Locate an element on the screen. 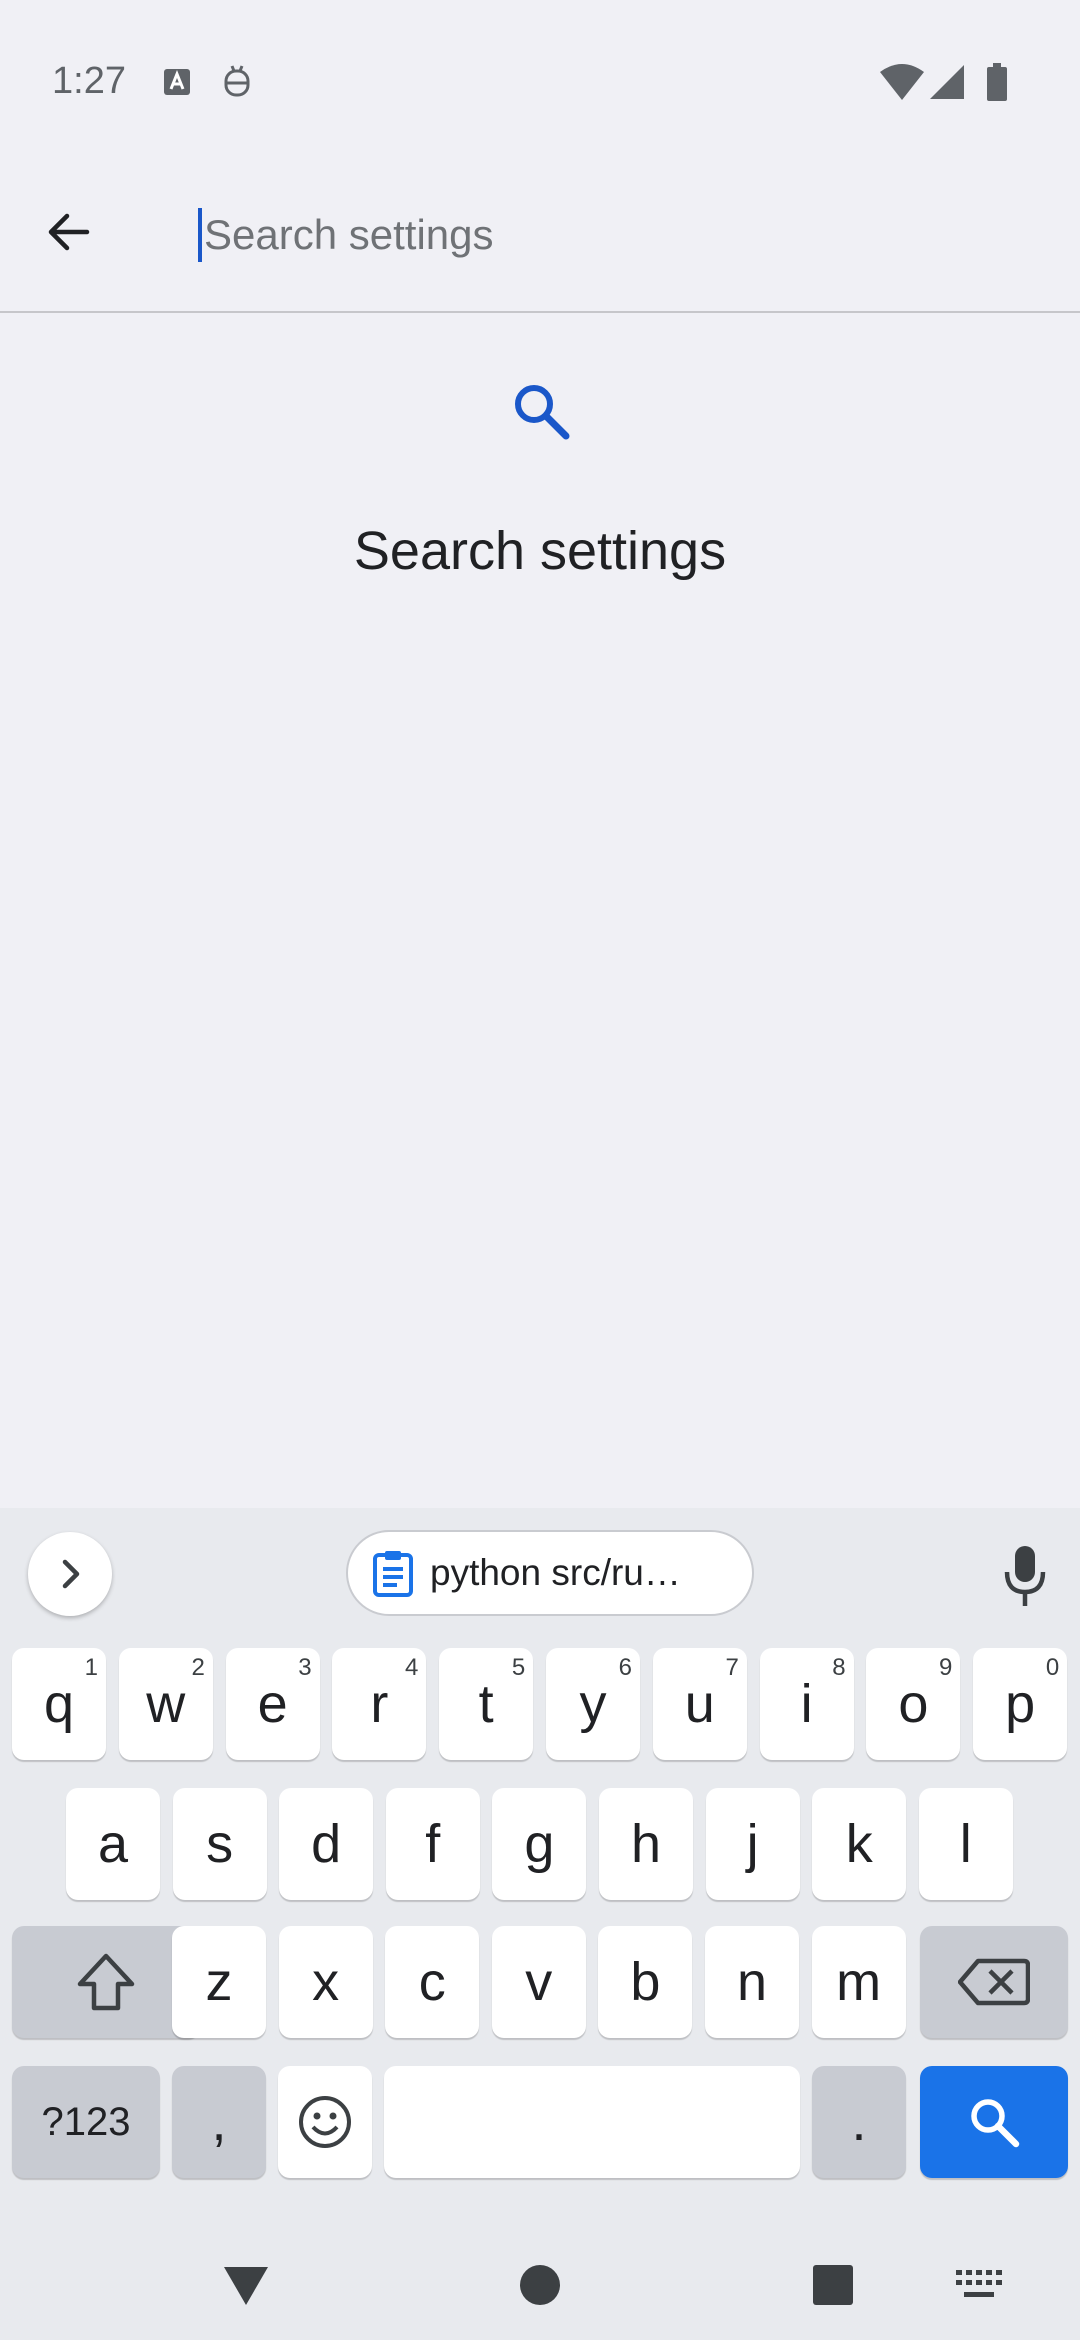  backspace-key is located at coordinates (994, 1982).